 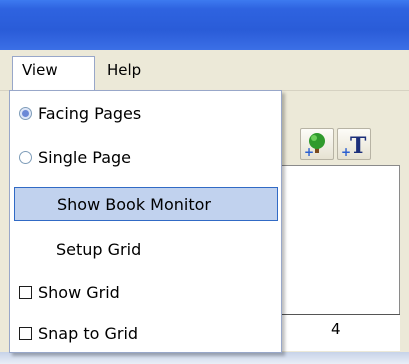 I want to click on menu-item-snap-to-grid: Snap to Grid, so click(x=145, y=334).